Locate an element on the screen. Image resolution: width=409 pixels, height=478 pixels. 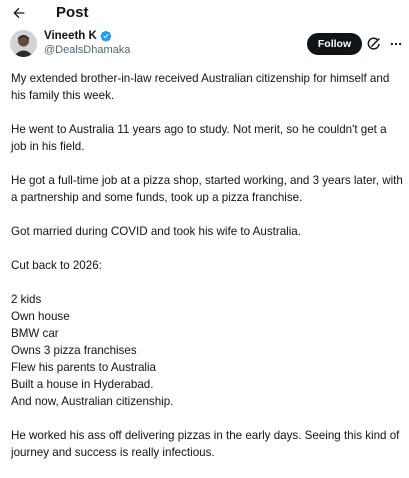
list-item: And now, Australian citizenship. is located at coordinates (92, 401).